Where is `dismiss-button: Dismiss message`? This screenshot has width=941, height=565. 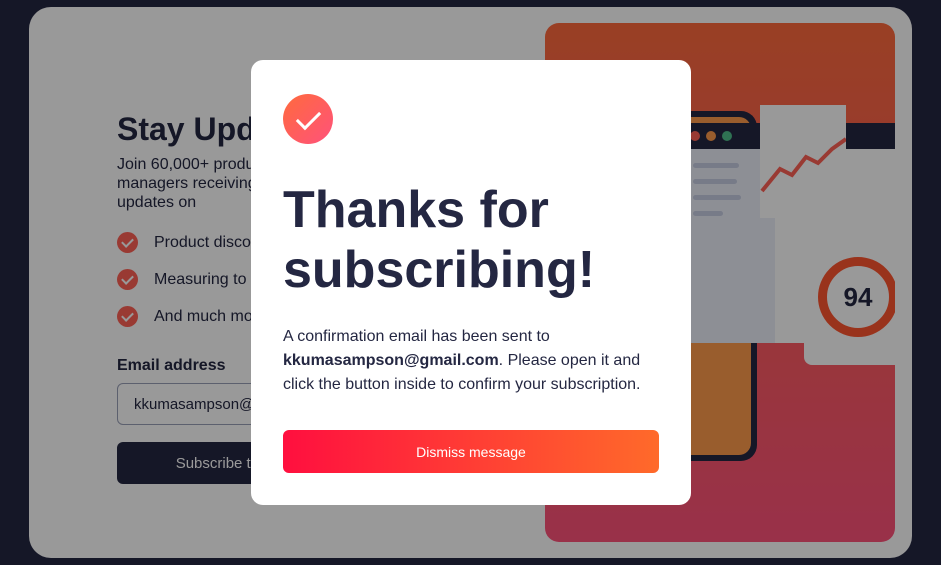 dismiss-button: Dismiss message is located at coordinates (471, 451).